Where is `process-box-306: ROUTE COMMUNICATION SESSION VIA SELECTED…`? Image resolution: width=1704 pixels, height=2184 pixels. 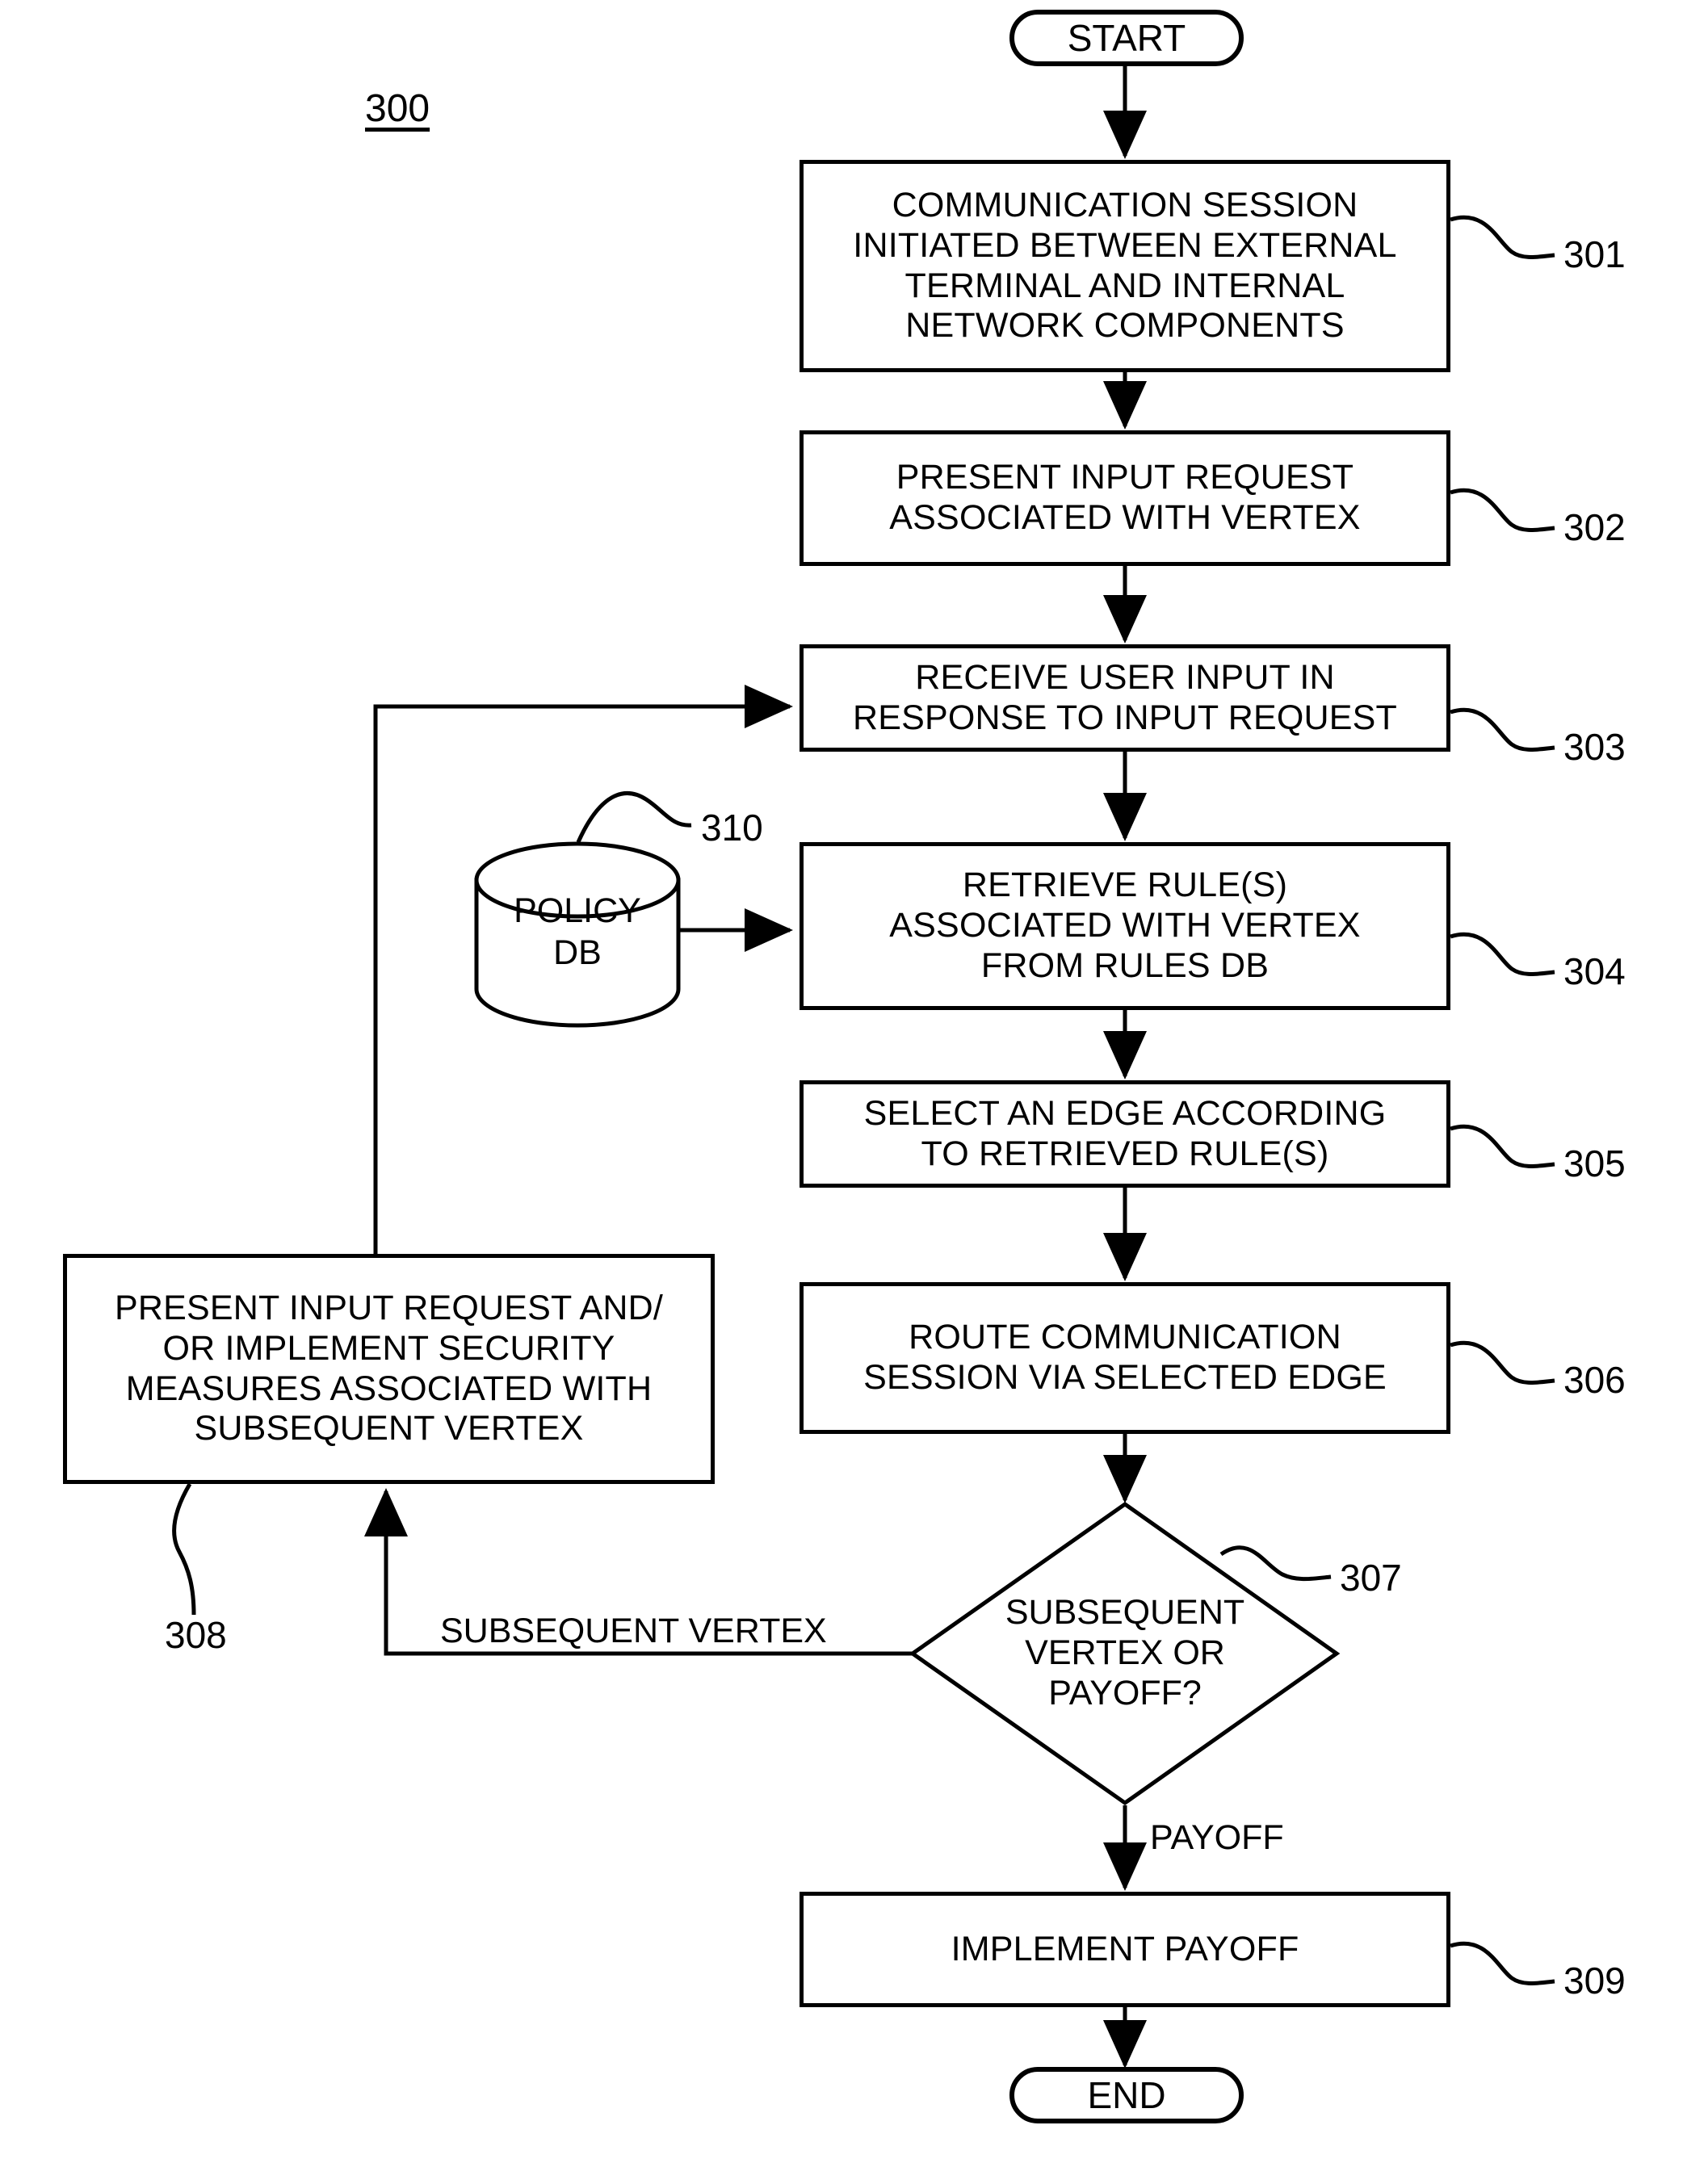 process-box-306: ROUTE COMMUNICATION SESSION VIA SELECTED… is located at coordinates (1125, 1358).